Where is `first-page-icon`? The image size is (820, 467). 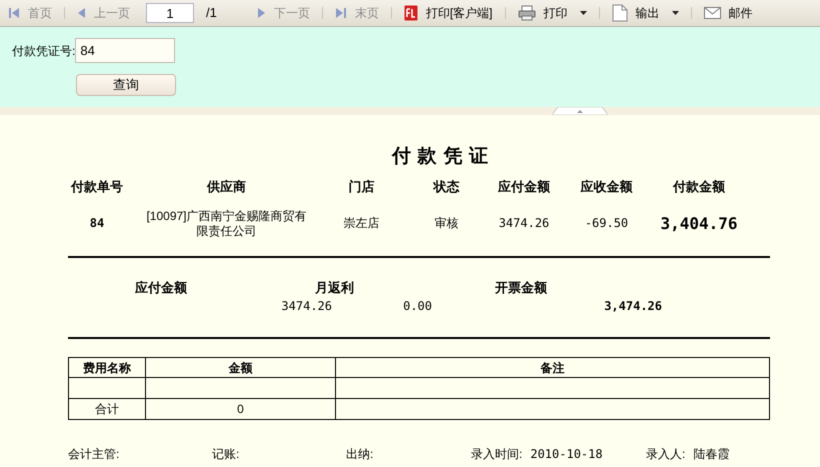
first-page-icon is located at coordinates (14, 13).